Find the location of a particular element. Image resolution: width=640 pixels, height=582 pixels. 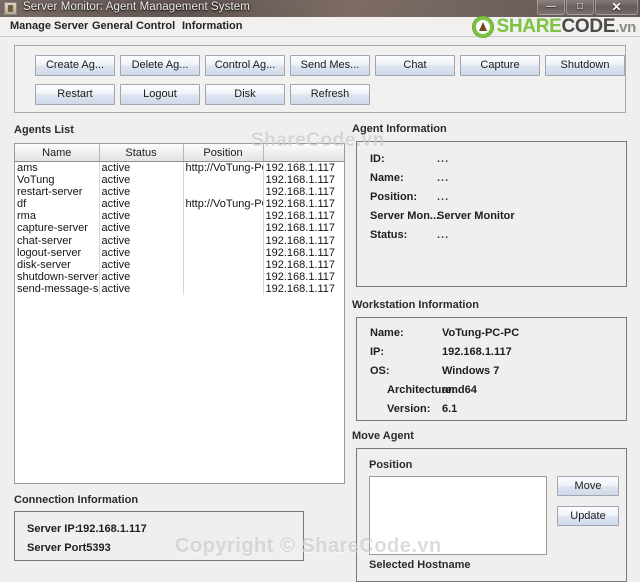

recycle-icon is located at coordinates (482, 26).